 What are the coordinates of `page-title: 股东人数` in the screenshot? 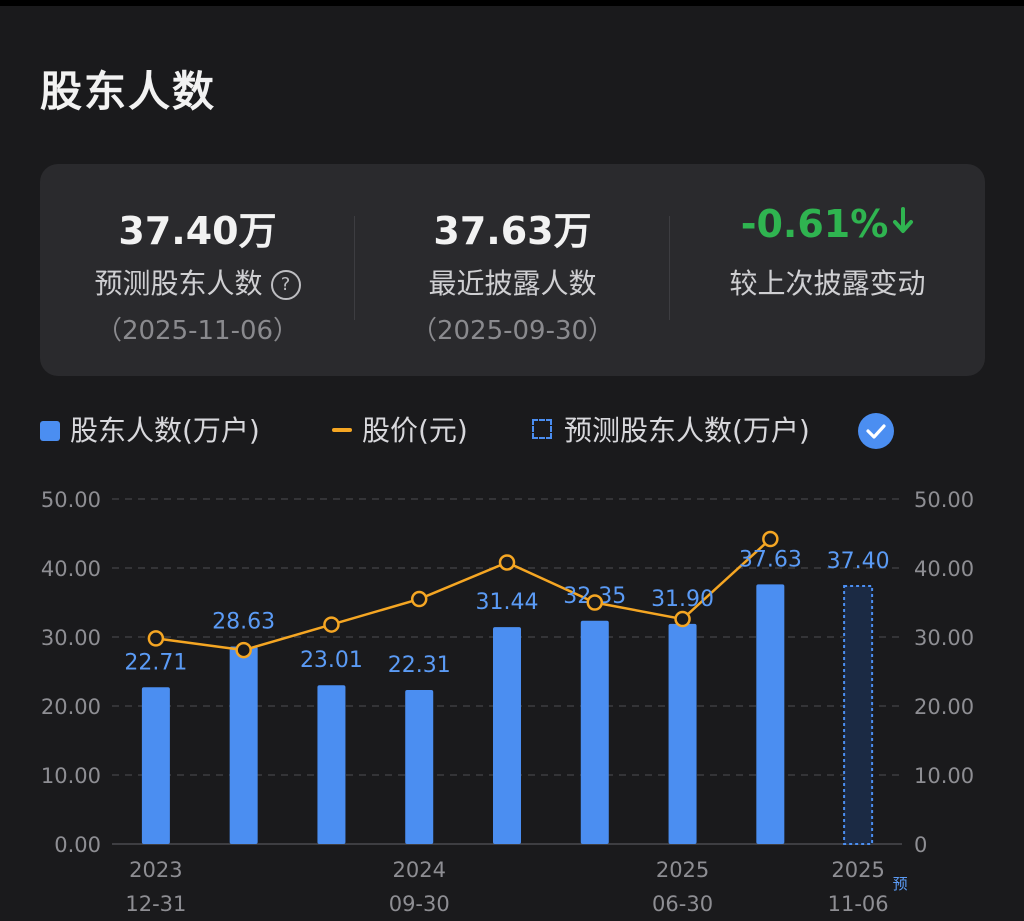 It's located at (128, 91).